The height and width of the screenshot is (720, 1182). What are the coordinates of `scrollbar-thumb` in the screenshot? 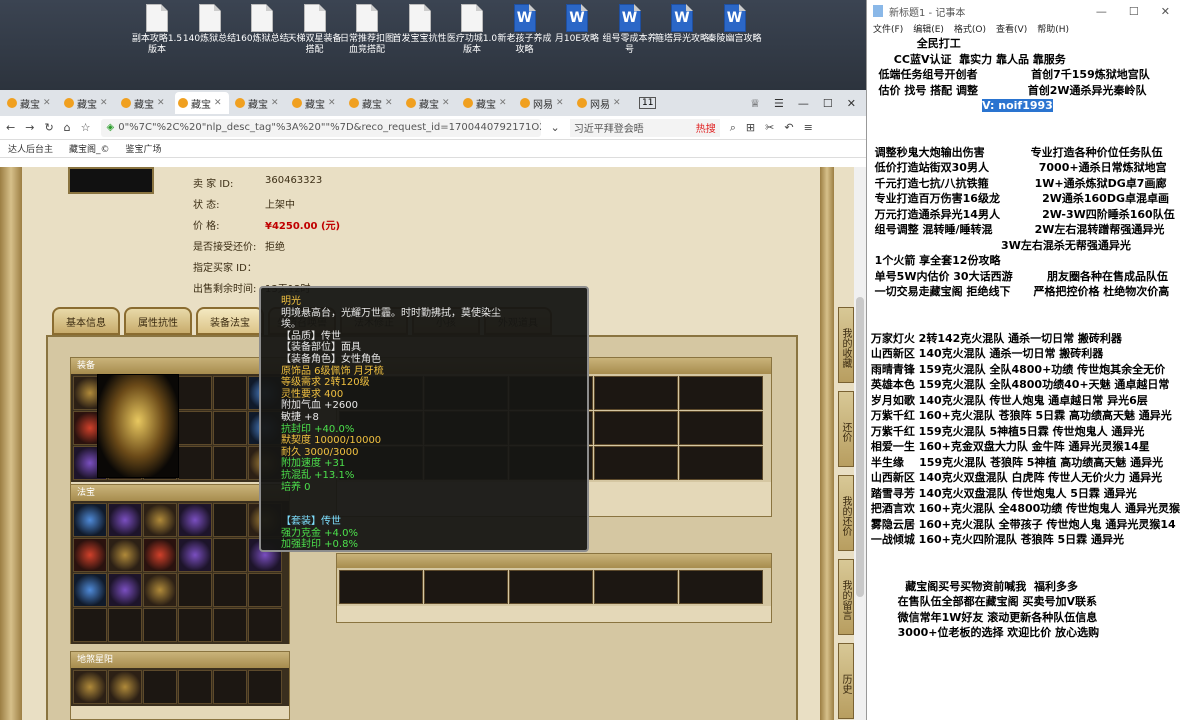 It's located at (860, 447).